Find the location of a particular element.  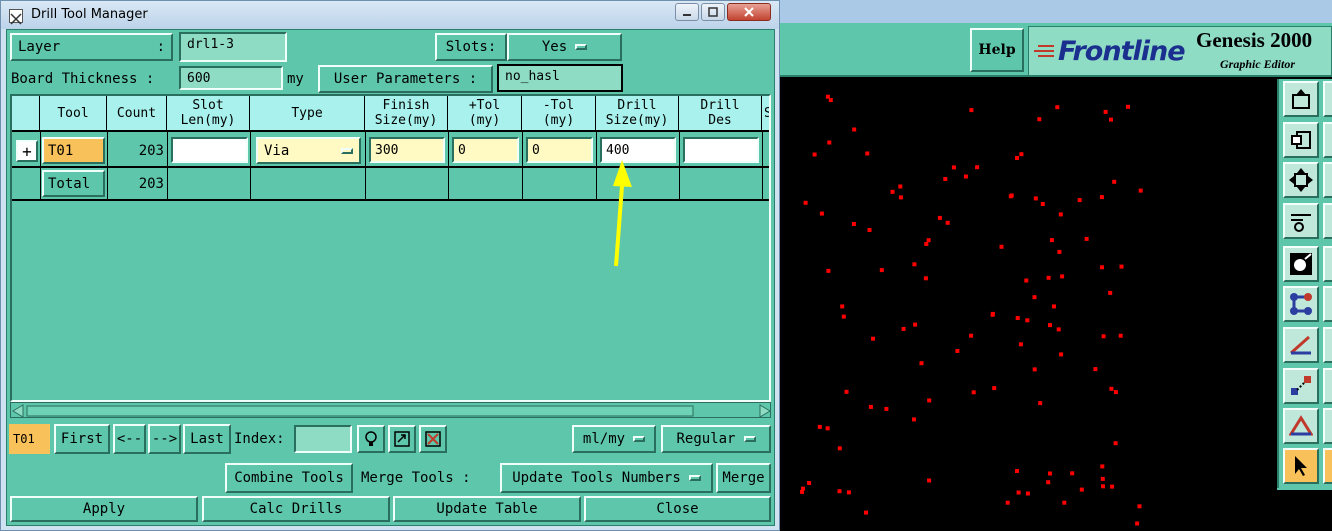

type-dropdown: Via is located at coordinates (308, 150).